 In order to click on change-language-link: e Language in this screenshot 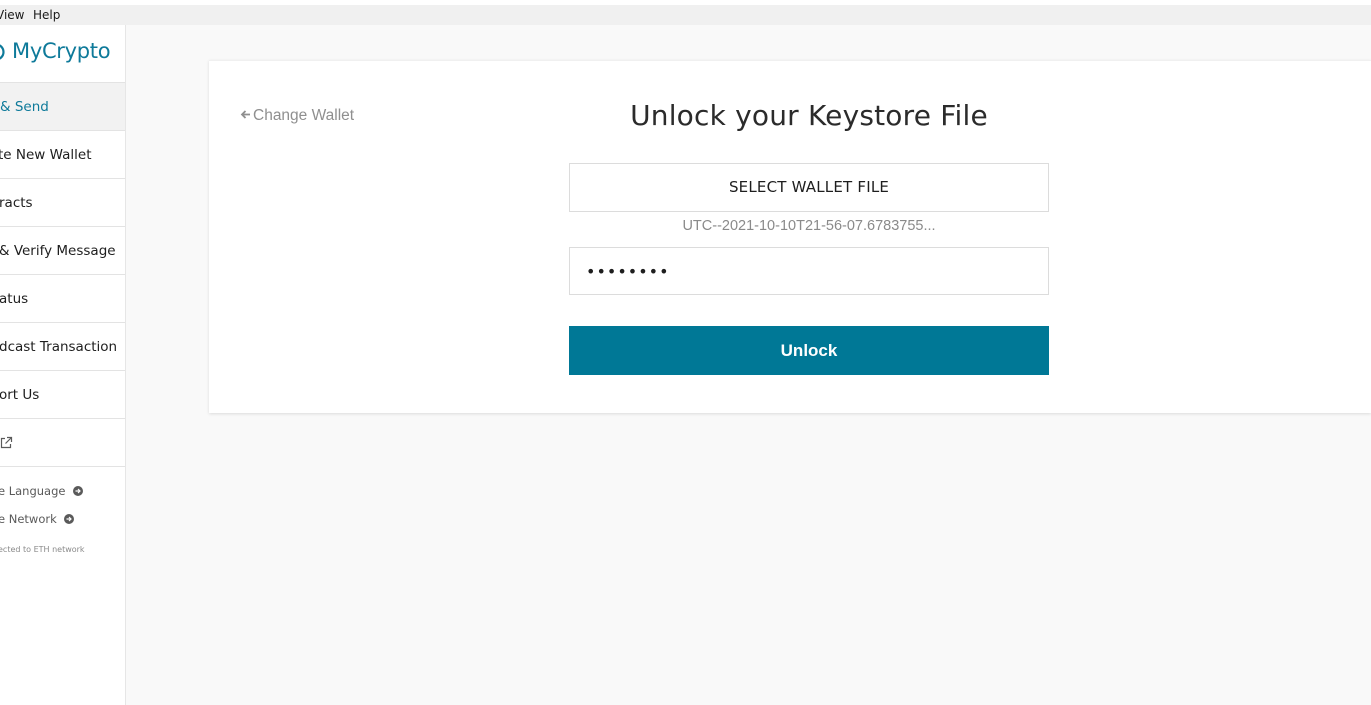, I will do `click(42, 491)`.